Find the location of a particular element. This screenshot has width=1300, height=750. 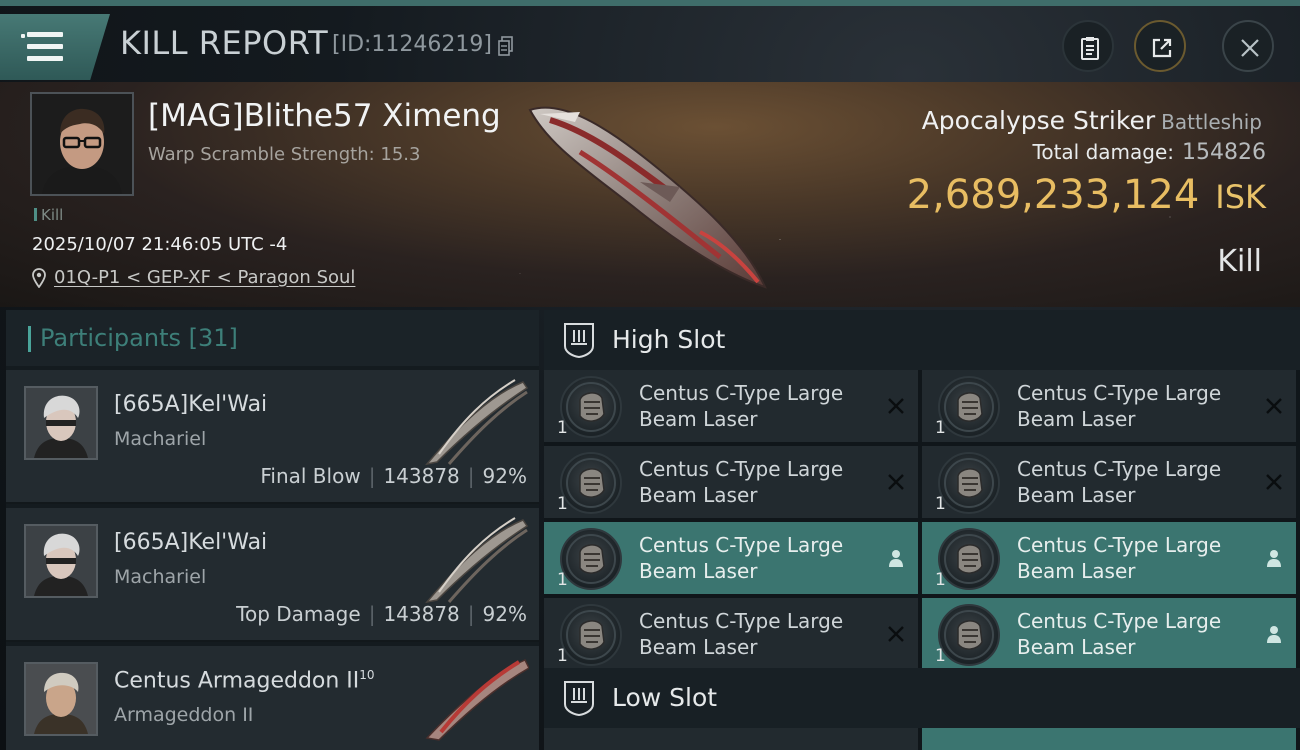

section-marker is located at coordinates (29, 339).